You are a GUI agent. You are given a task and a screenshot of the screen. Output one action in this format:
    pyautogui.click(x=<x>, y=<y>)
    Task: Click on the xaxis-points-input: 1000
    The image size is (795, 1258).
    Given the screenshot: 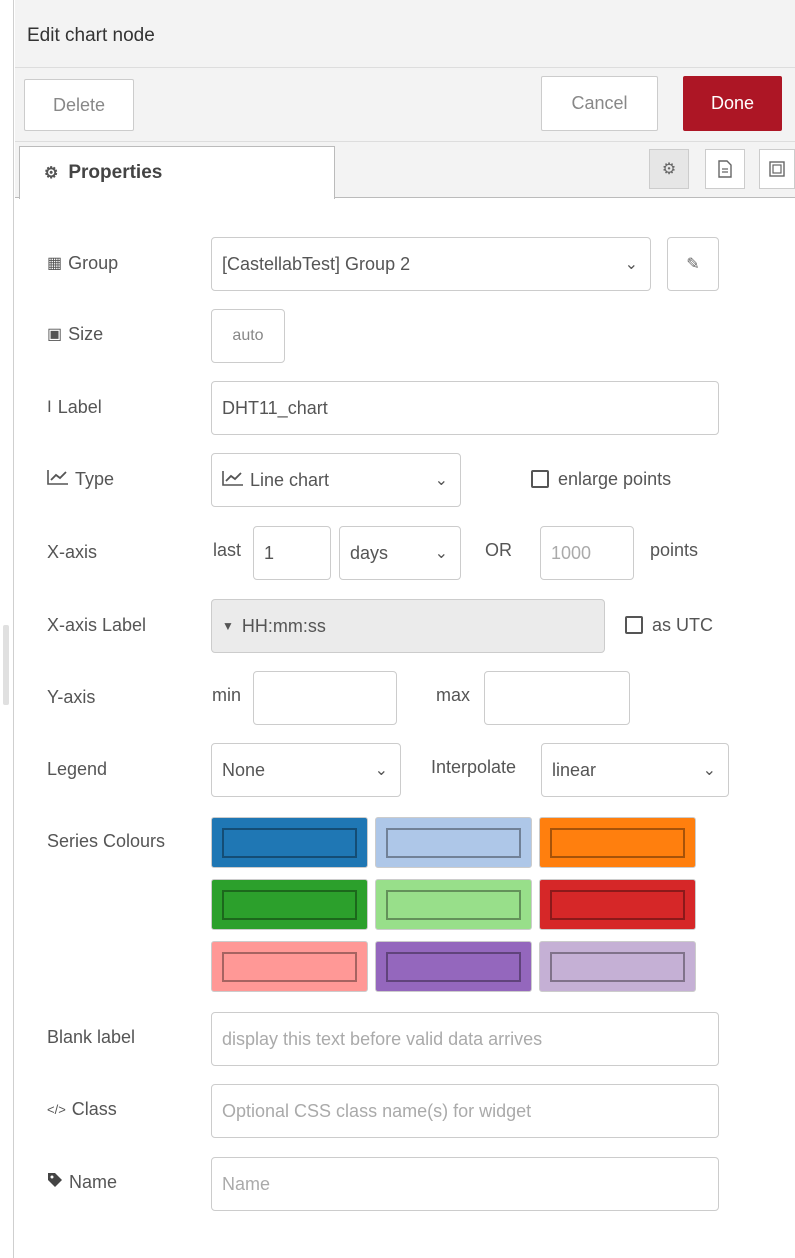 What is the action you would take?
    pyautogui.click(x=587, y=553)
    